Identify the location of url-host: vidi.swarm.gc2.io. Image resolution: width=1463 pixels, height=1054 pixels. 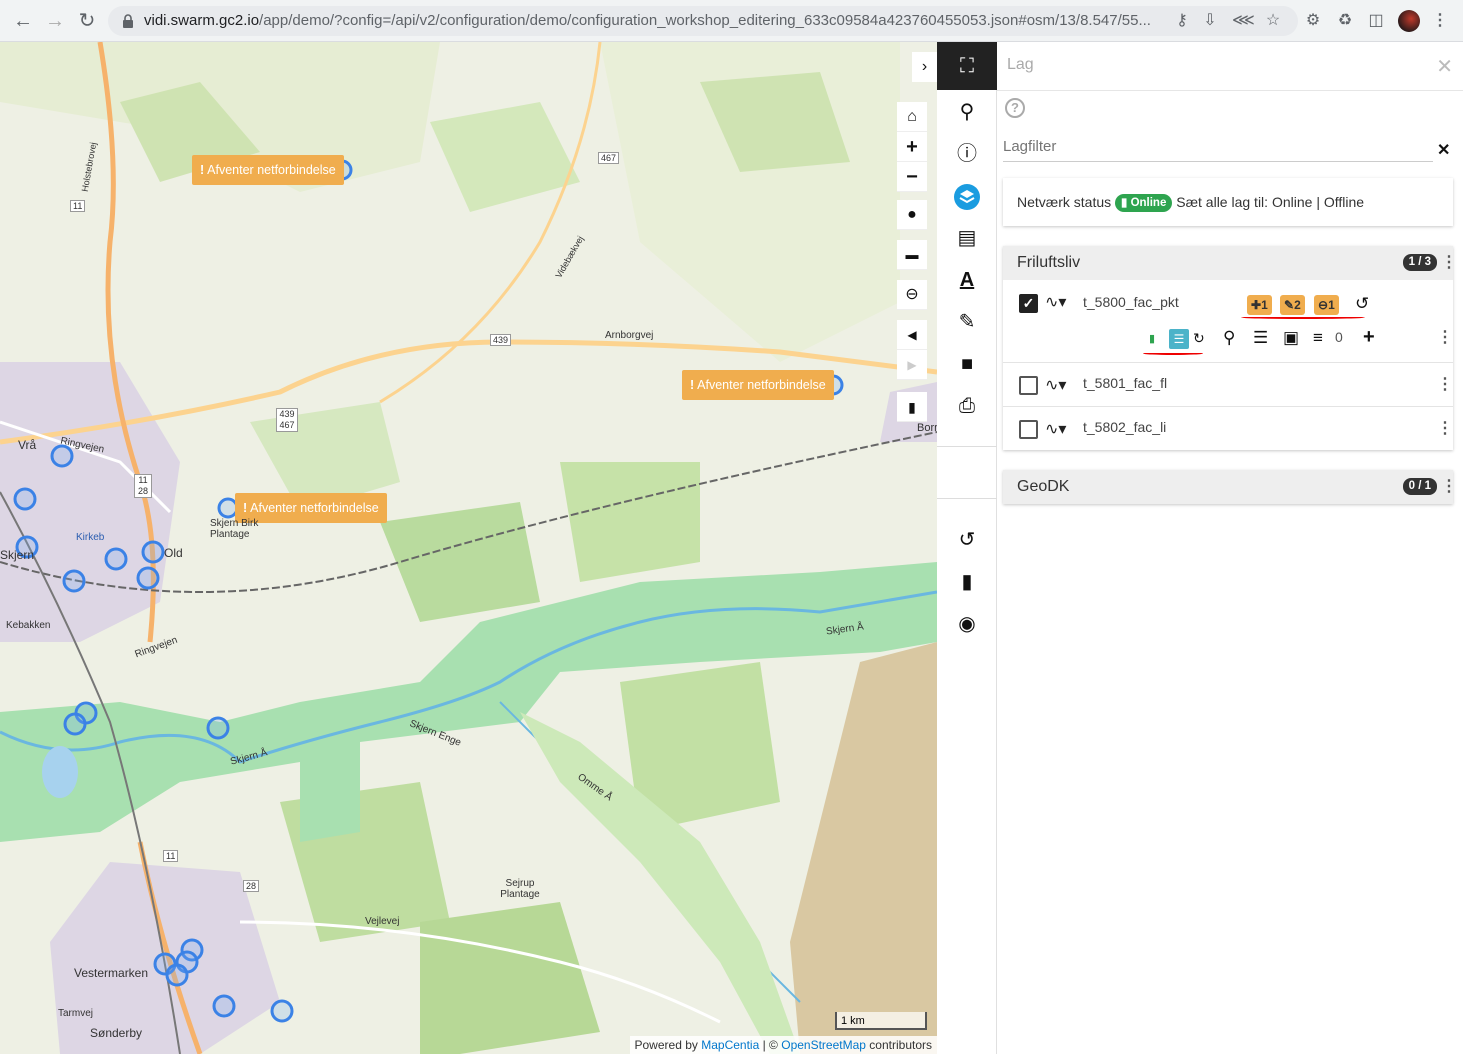
(202, 20).